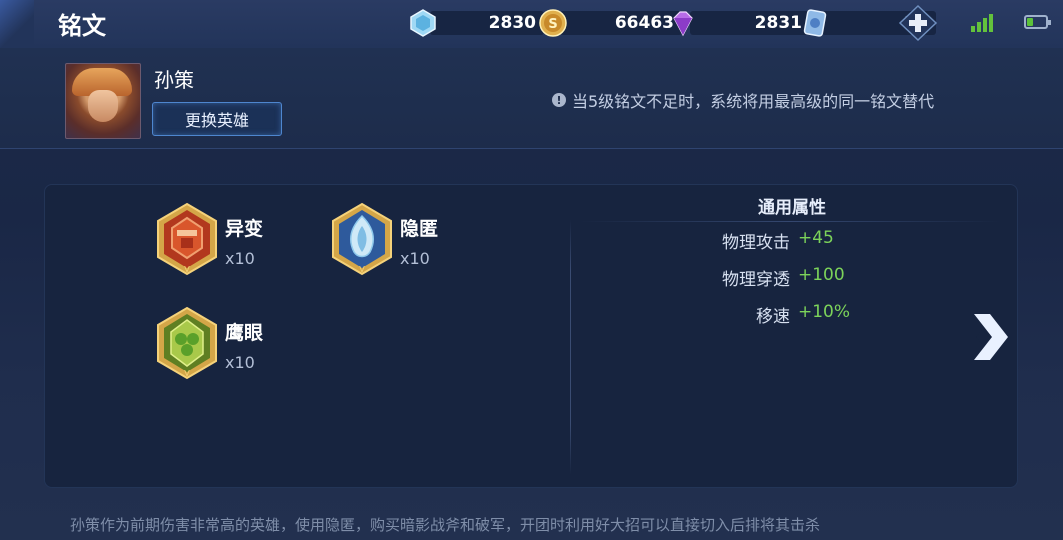 This screenshot has height=540, width=1063. What do you see at coordinates (756, 280) in the screenshot?
I see `attribute-name: 物理穿透` at bounding box center [756, 280].